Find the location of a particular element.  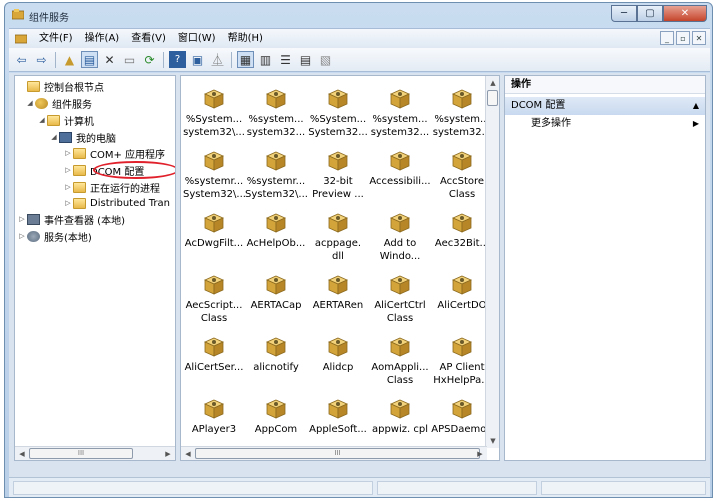

tree-node-my-computer: ◢ 我的电脑 is located at coordinates (82, 137).